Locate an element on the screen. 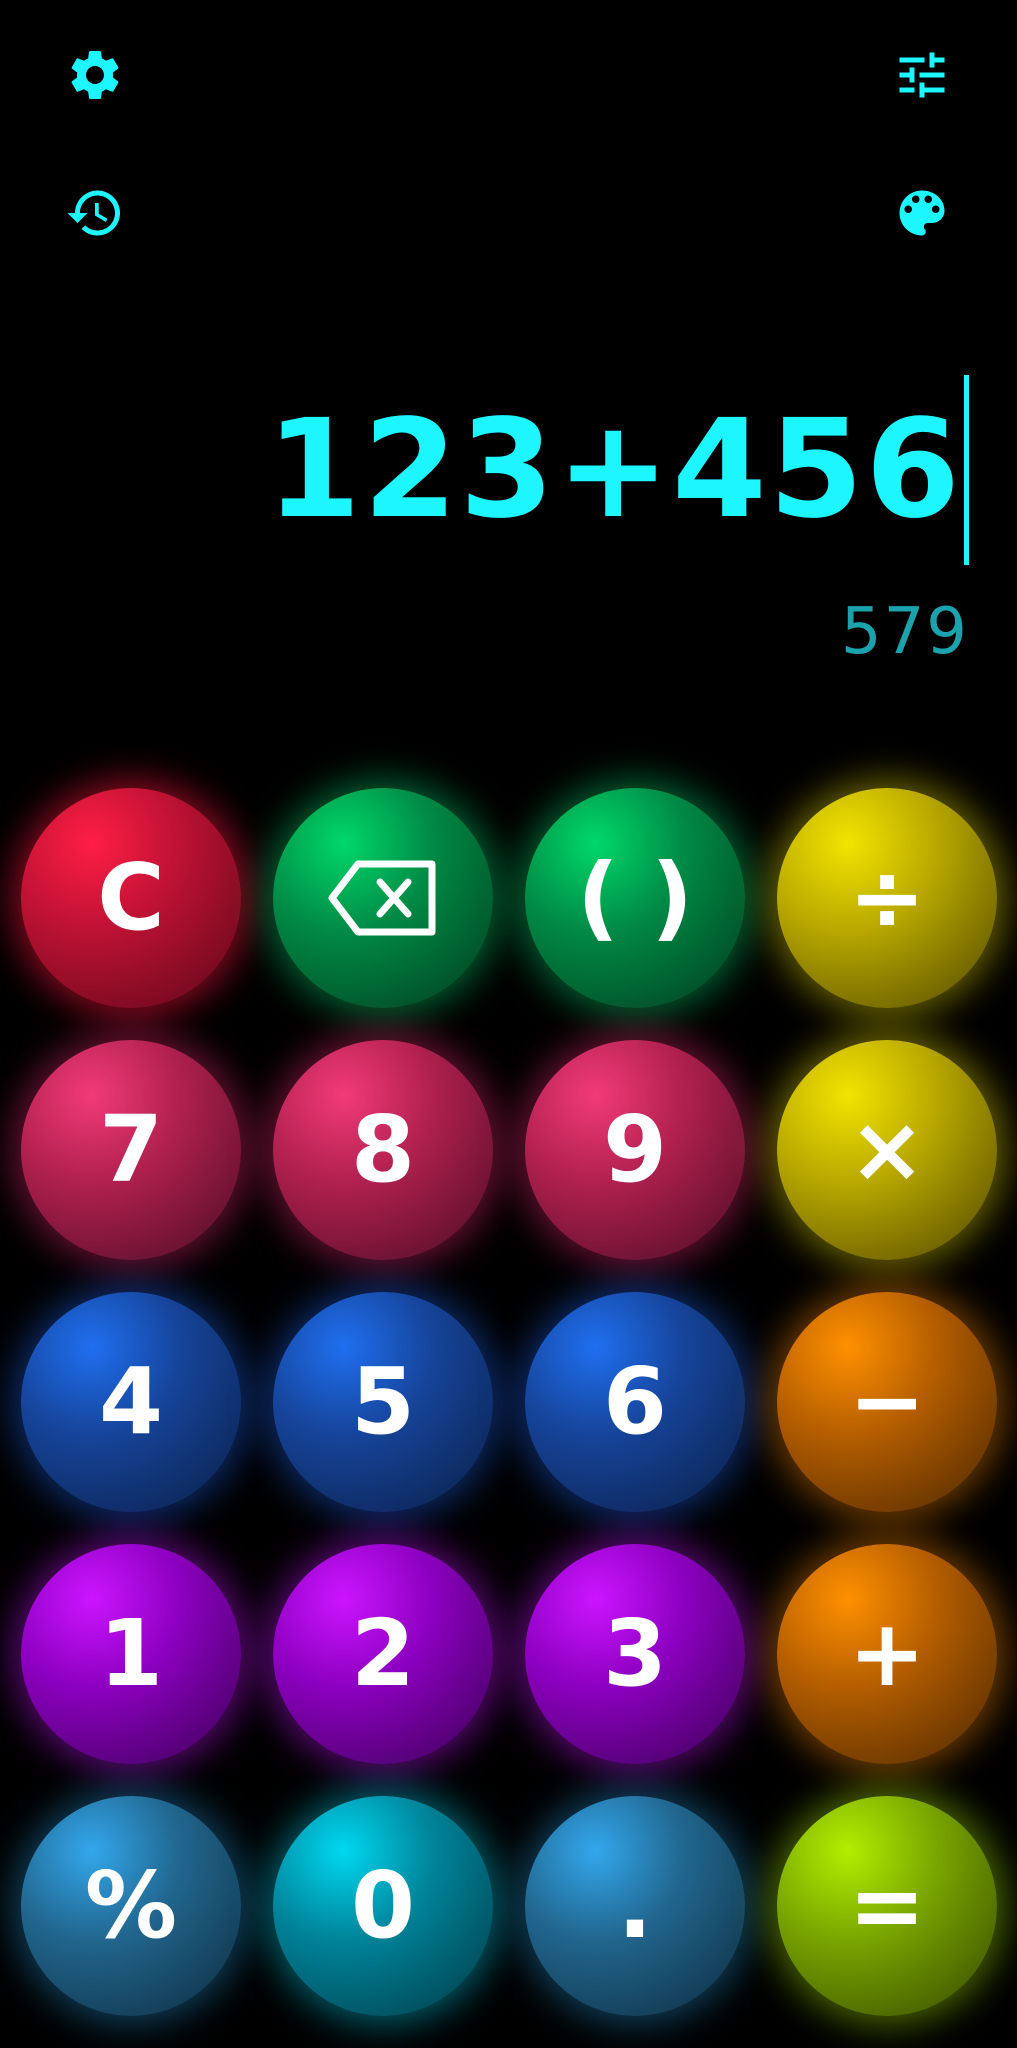 This screenshot has height=2048, width=1017. parentheses-button: ( ) is located at coordinates (635, 898).